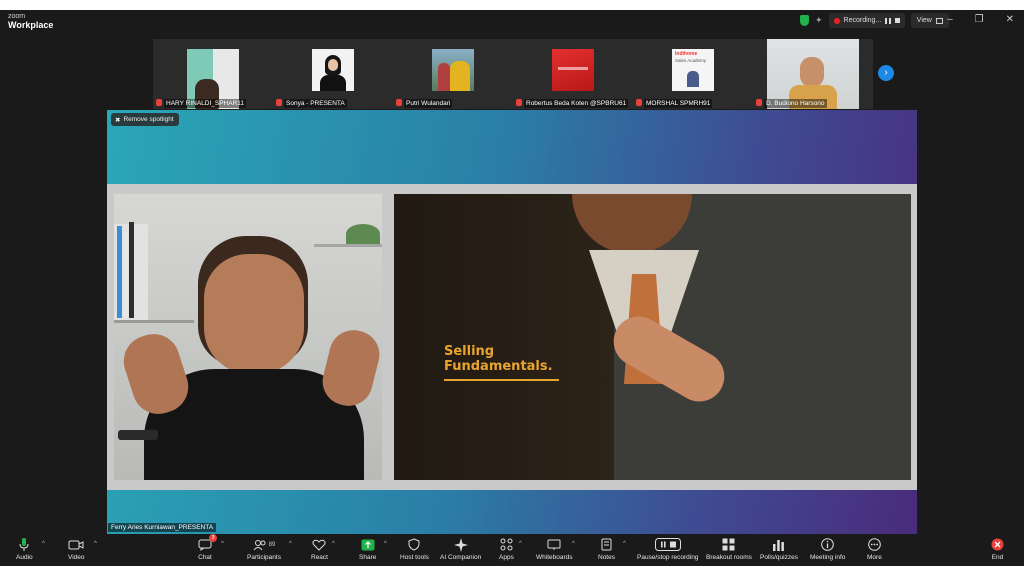 This screenshot has width=1024, height=576. Describe the element at coordinates (888, 20) in the screenshot. I see `pause-icon` at that location.